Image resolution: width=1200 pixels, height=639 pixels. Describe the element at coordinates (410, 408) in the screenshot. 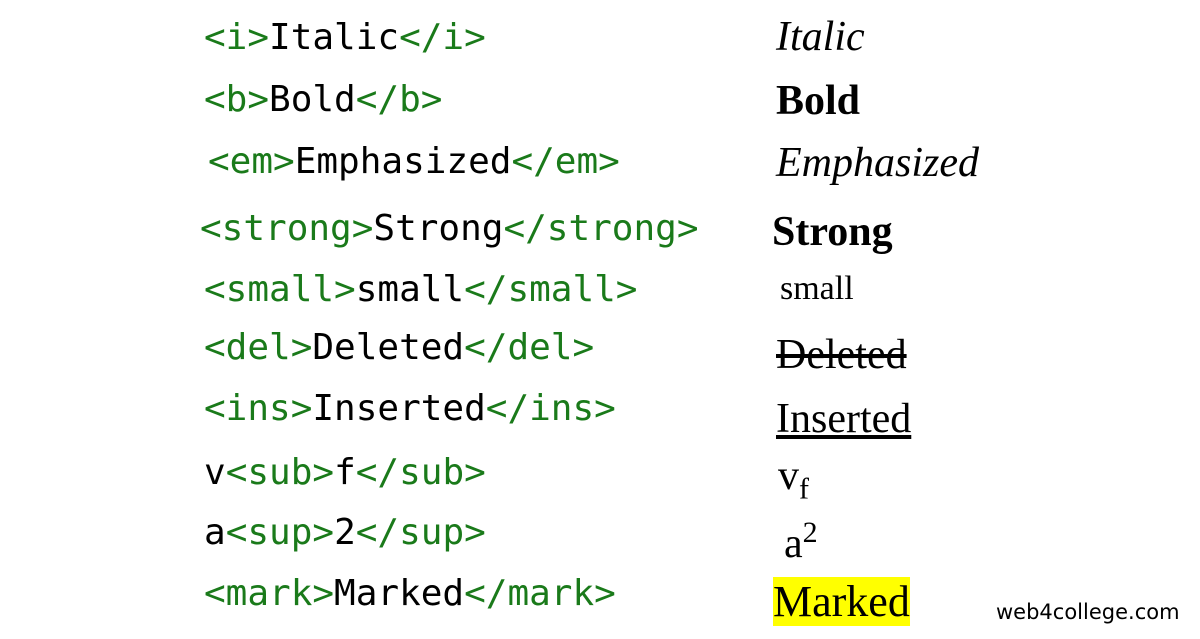

I see `code-inserted: <ins>Inserted</ins>` at that location.